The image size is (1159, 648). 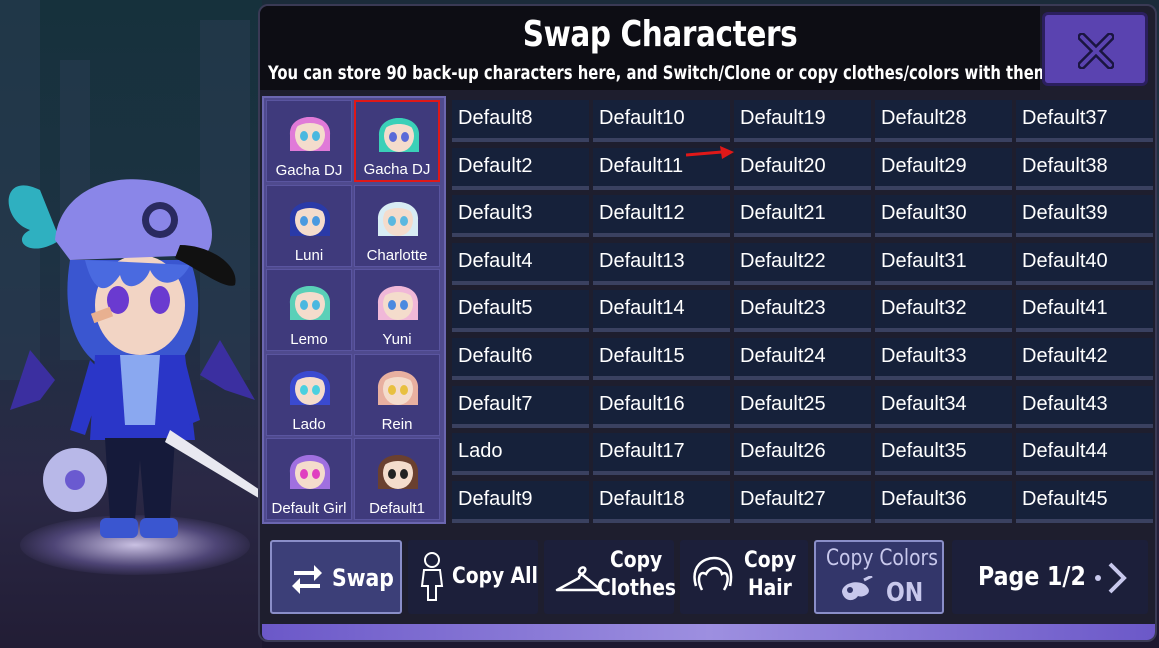 What do you see at coordinates (857, 588) in the screenshot?
I see `paint-palette-icon` at bounding box center [857, 588].